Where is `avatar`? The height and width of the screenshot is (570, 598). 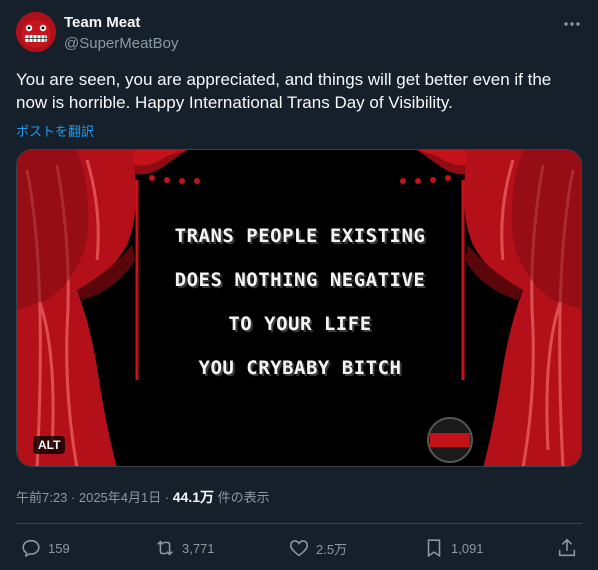 avatar is located at coordinates (36, 32).